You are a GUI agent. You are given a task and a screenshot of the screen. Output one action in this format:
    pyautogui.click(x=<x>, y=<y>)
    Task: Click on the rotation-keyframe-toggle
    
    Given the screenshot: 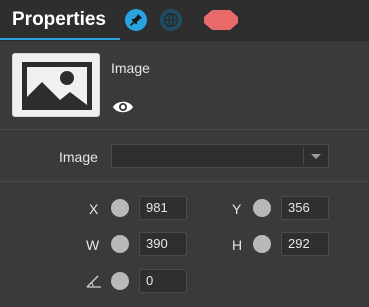 What is the action you would take?
    pyautogui.click(x=120, y=281)
    